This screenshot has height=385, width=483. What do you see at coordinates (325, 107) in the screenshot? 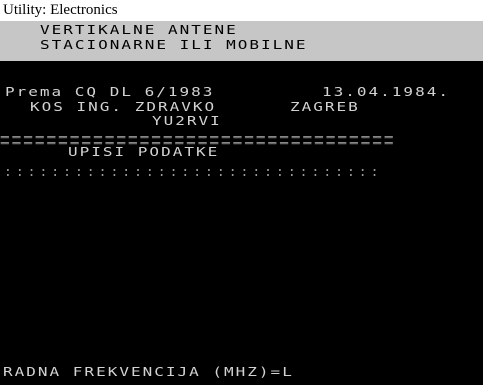
I see `author-city: ZAGREB` at bounding box center [325, 107].